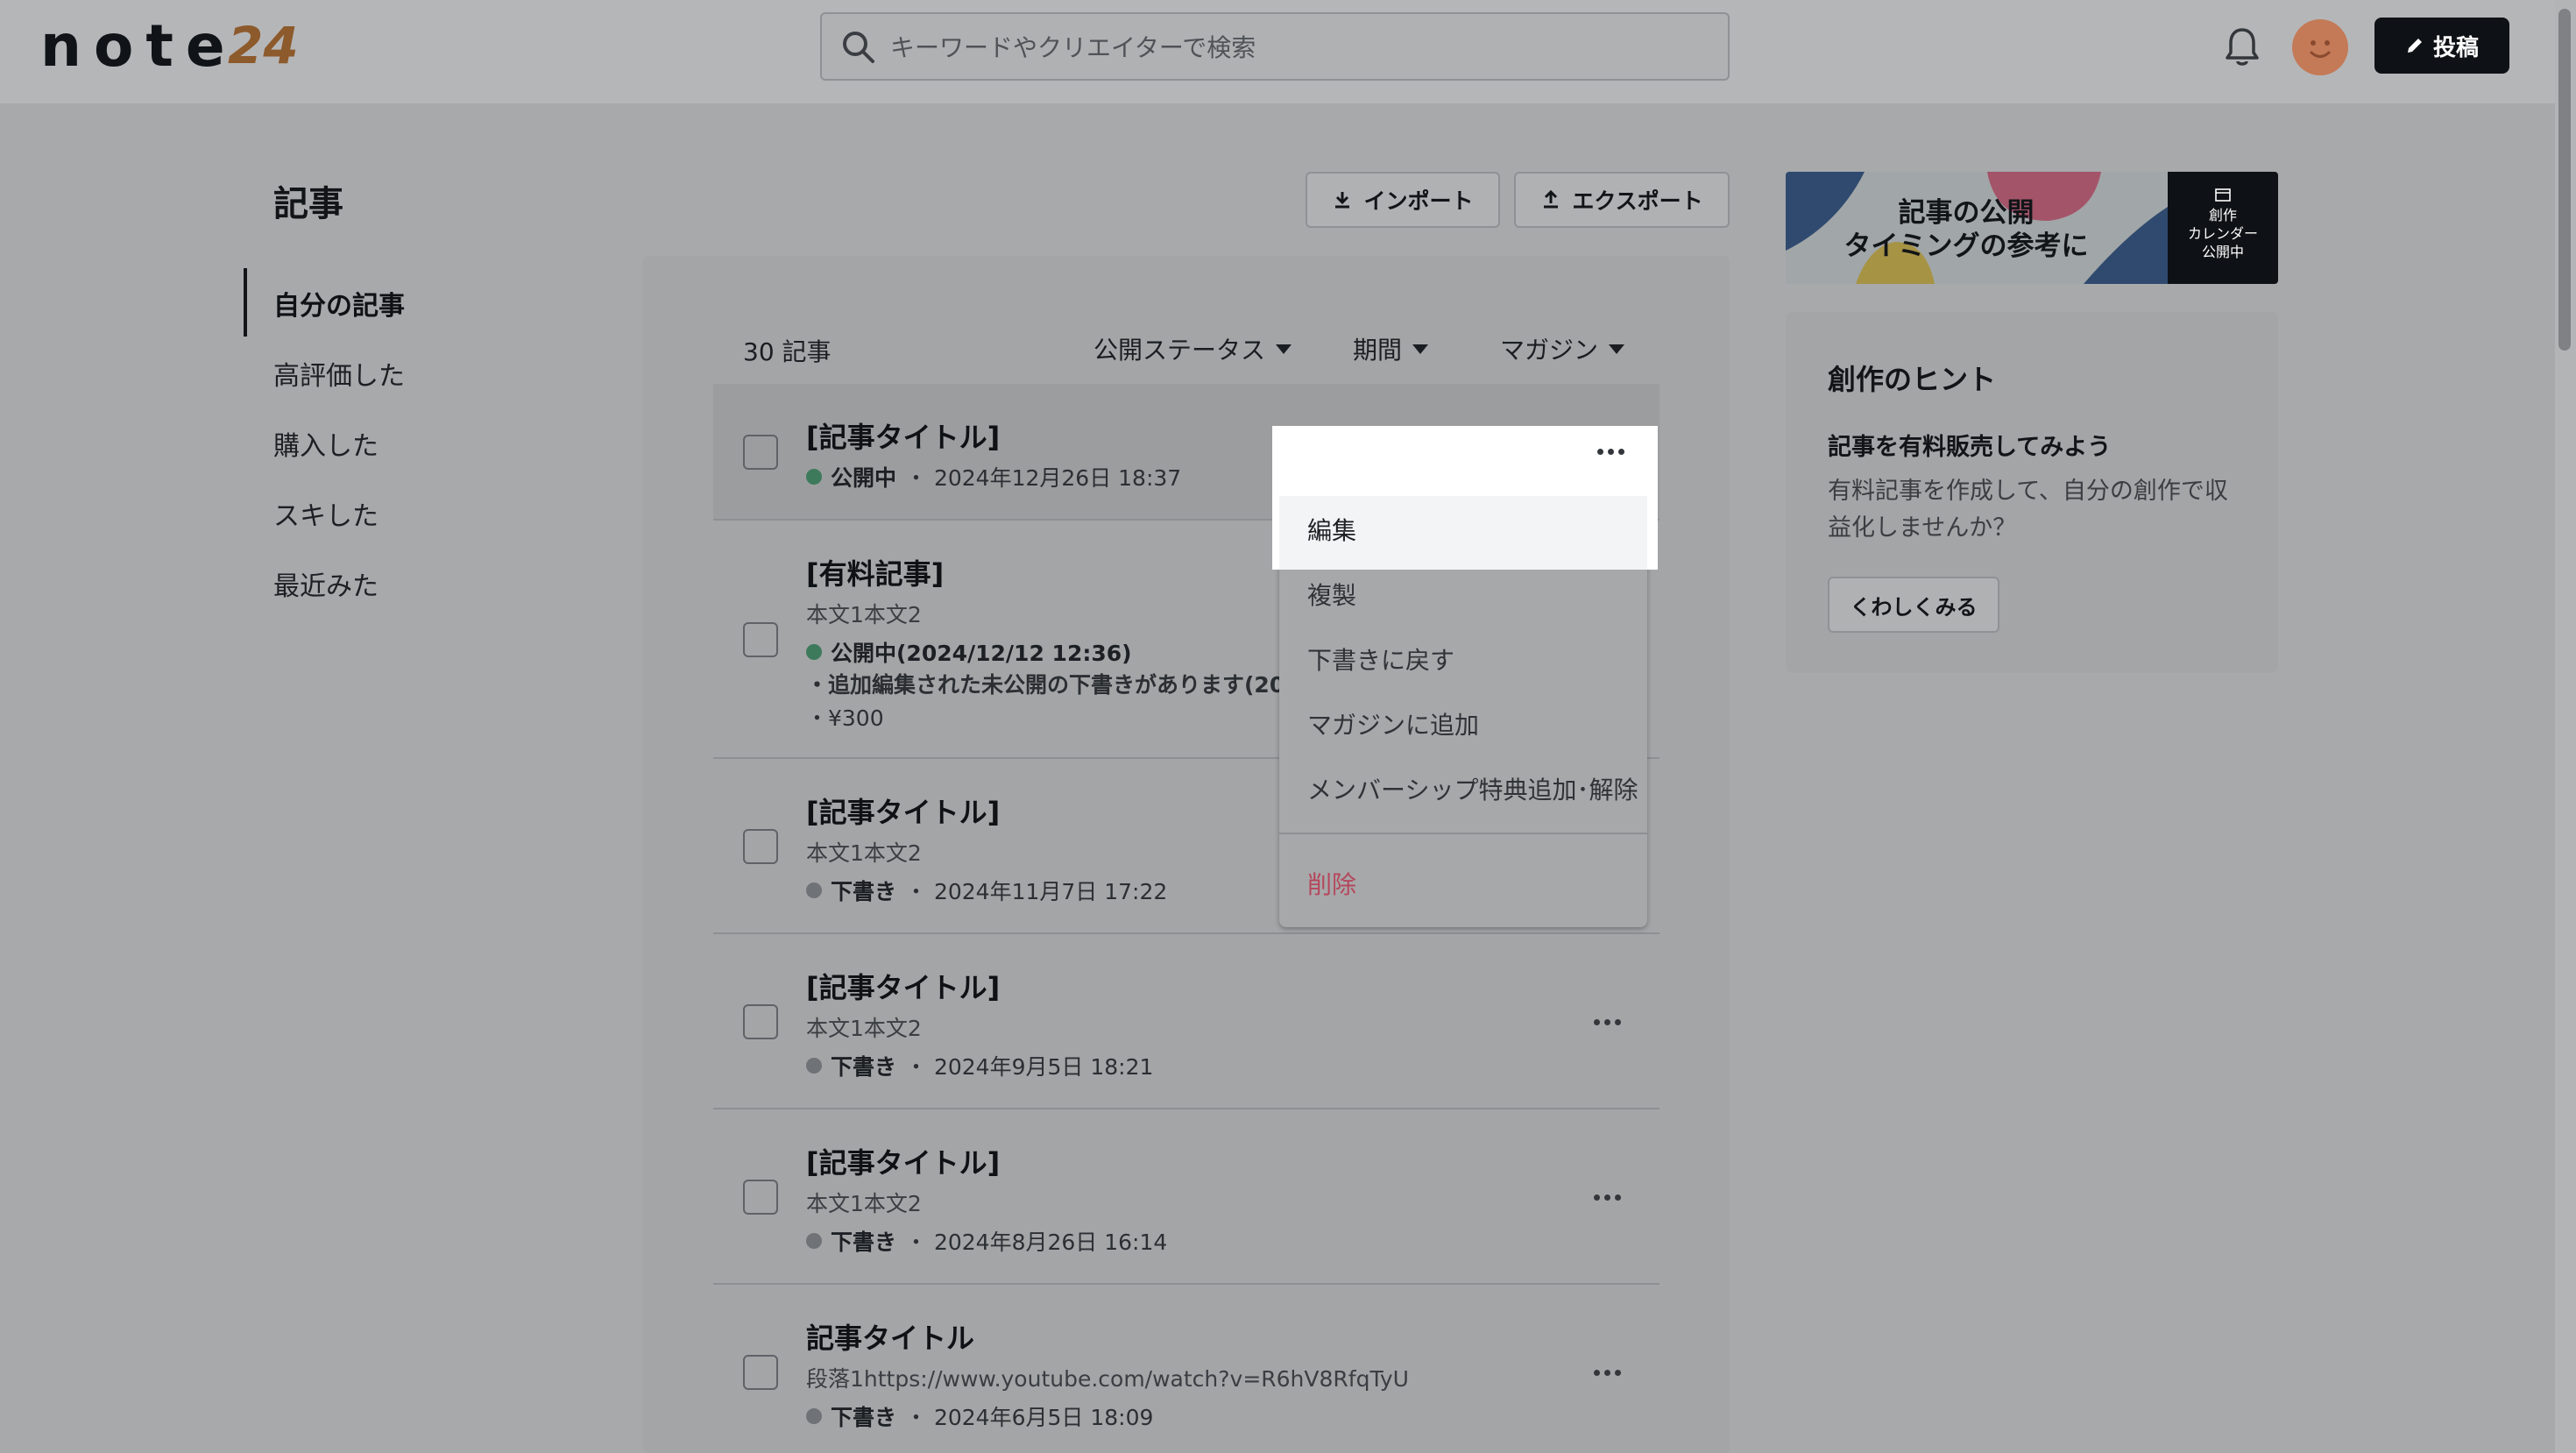 The height and width of the screenshot is (1453, 2576). I want to click on draft-note: ・追加編集された未公開の下書きがあります(2024, so click(1061, 685).